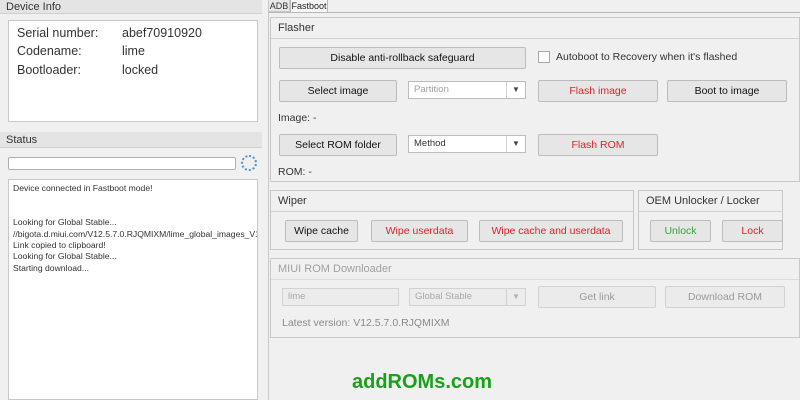  Describe the element at coordinates (59, 245) in the screenshot. I see `log-line: Link copied to clipboard!` at that location.